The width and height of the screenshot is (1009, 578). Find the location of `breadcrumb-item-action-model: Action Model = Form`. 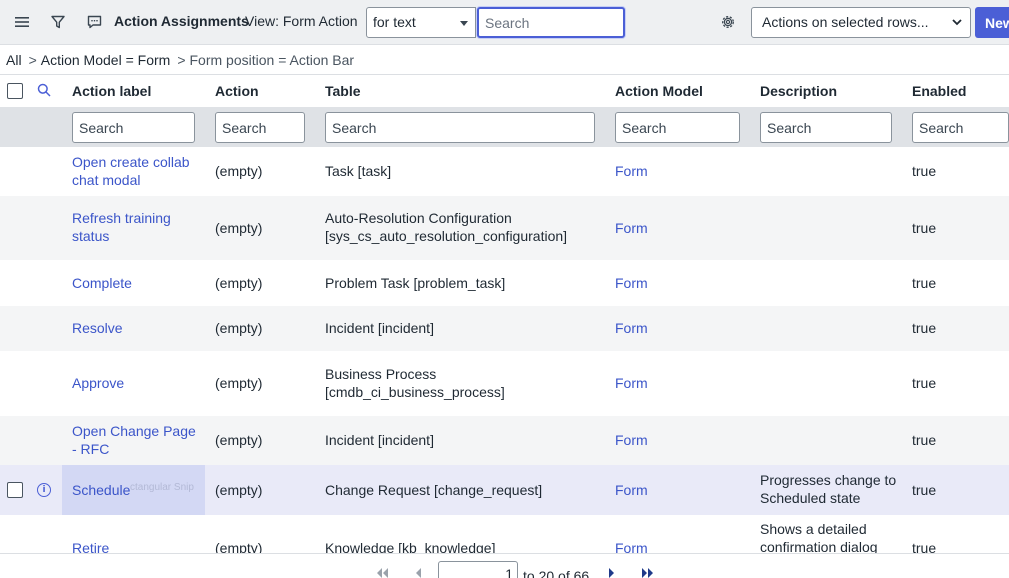

breadcrumb-item-action-model: Action Model = Form is located at coordinates (106, 60).